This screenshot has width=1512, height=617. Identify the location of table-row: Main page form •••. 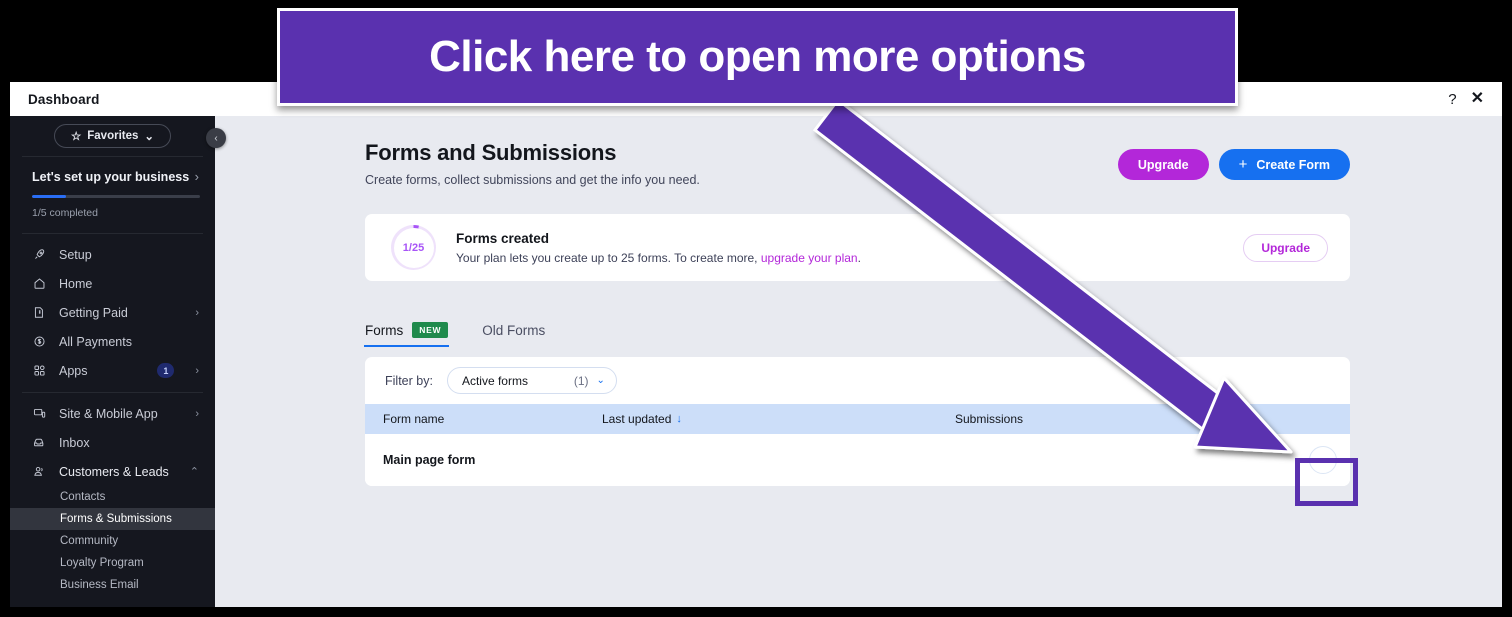
(857, 460).